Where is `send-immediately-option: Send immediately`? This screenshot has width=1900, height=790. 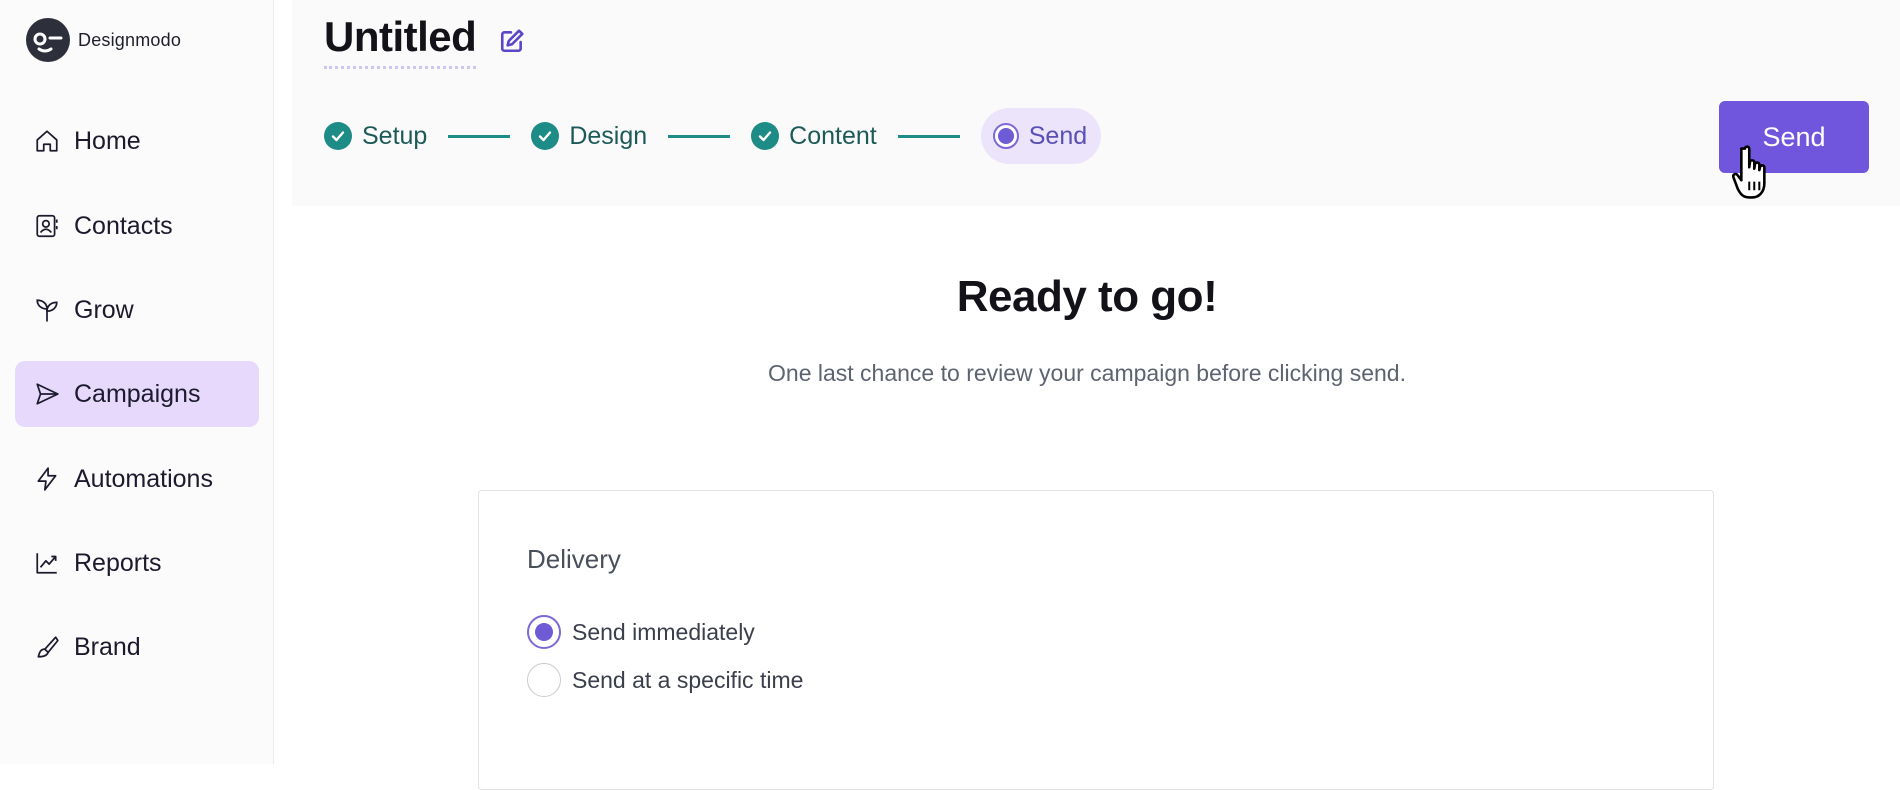
send-immediately-option: Send immediately is located at coordinates (641, 632).